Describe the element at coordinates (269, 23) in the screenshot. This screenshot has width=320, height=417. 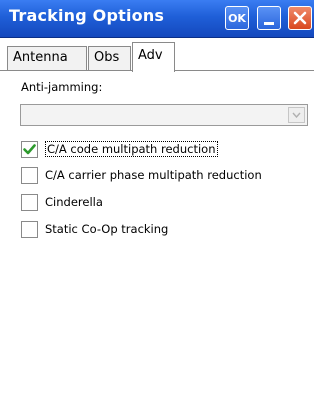
I see `minimize-icon` at that location.